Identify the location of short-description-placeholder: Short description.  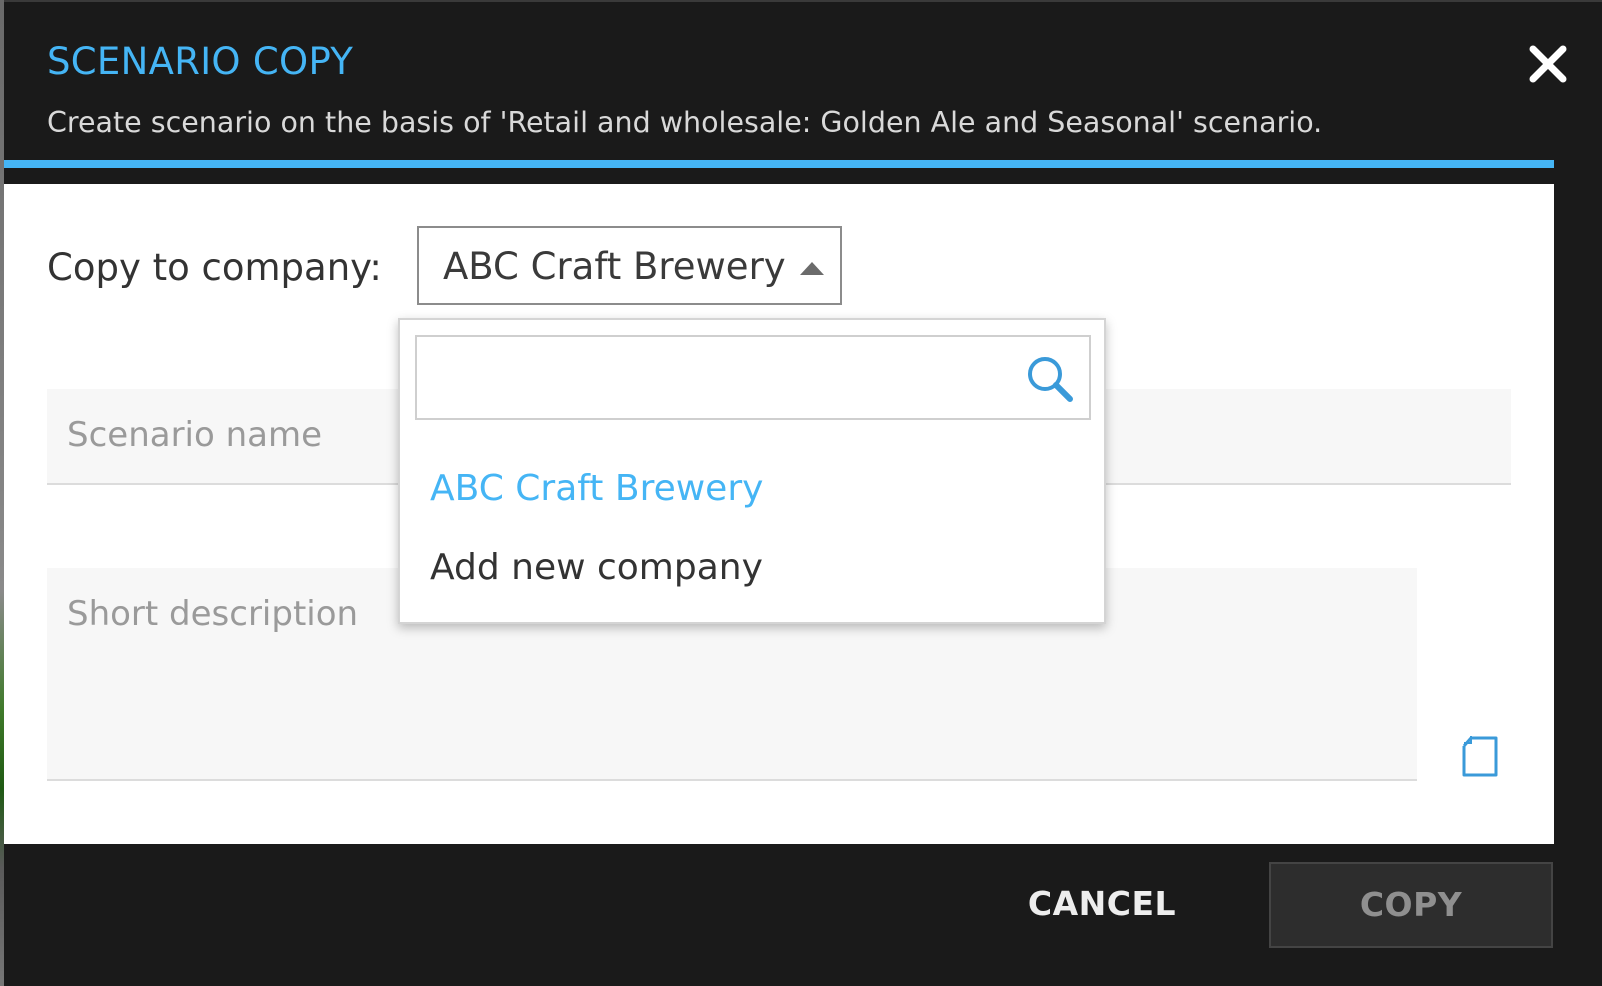
(213, 614).